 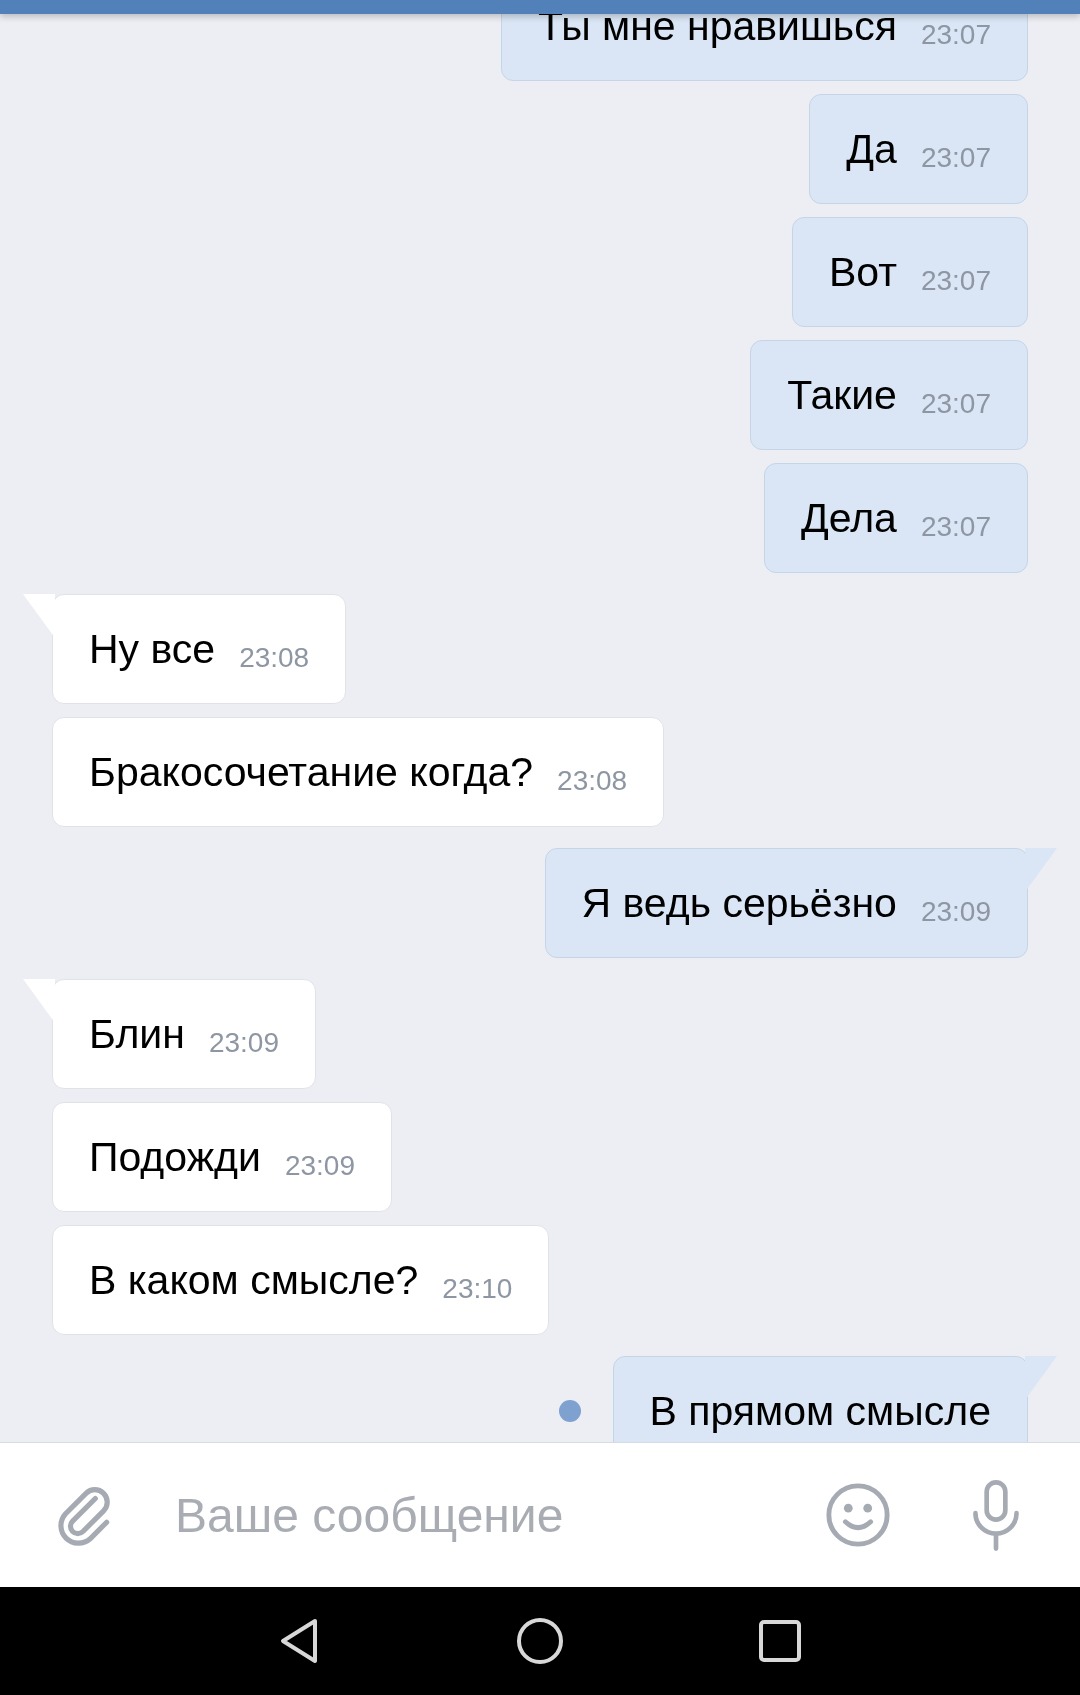 I want to click on message-text: В каком смысле?, so click(x=254, y=1280).